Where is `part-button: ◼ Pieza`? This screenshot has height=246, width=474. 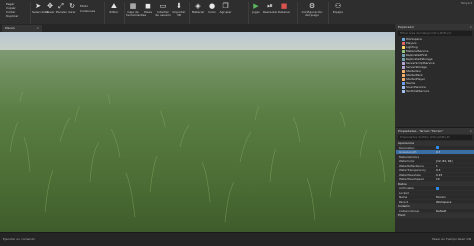 part-button: ◼ Pieza is located at coordinates (148, 8).